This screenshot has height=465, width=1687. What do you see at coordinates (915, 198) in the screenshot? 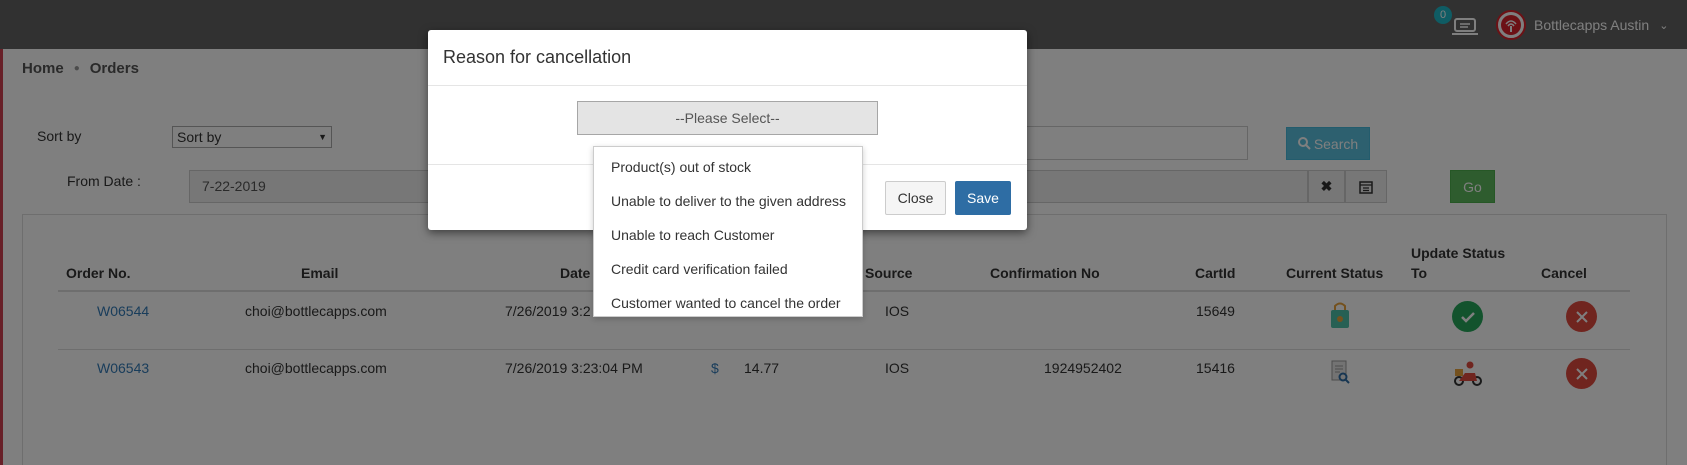
I see `close-button: Close` at bounding box center [915, 198].